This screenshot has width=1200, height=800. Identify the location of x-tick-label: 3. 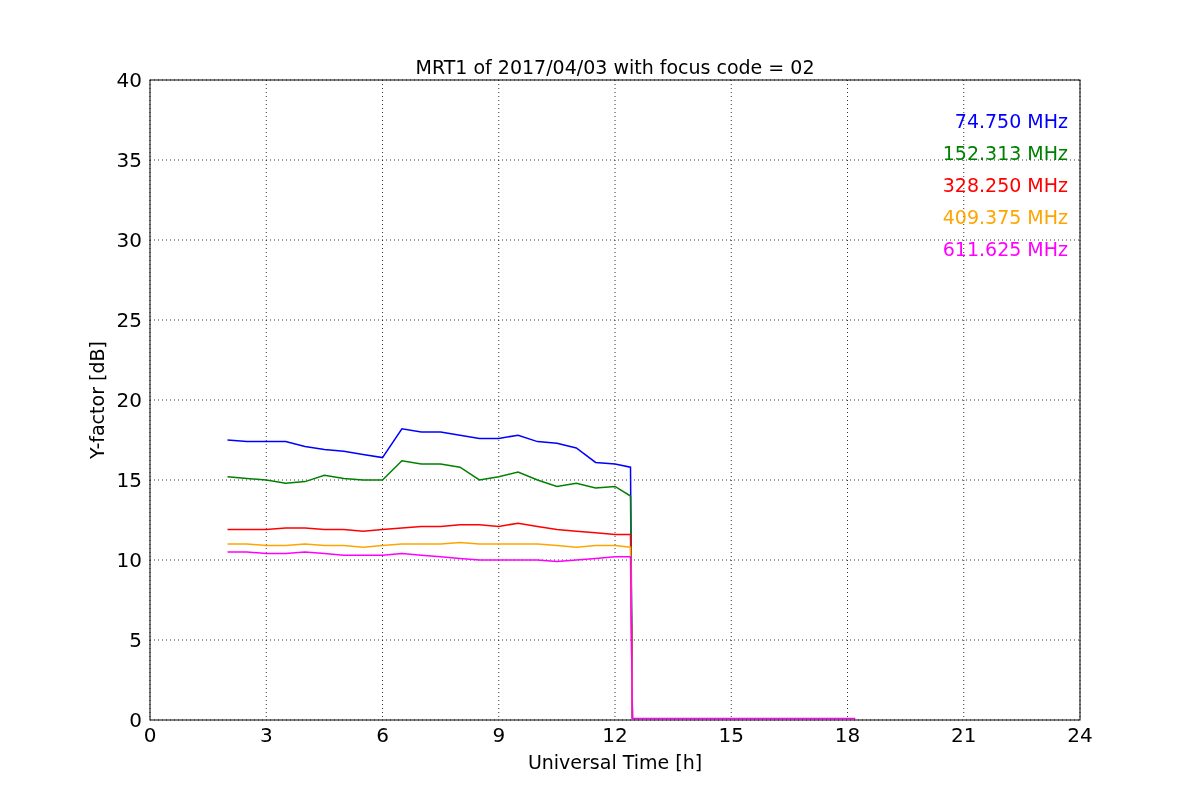
(266, 735).